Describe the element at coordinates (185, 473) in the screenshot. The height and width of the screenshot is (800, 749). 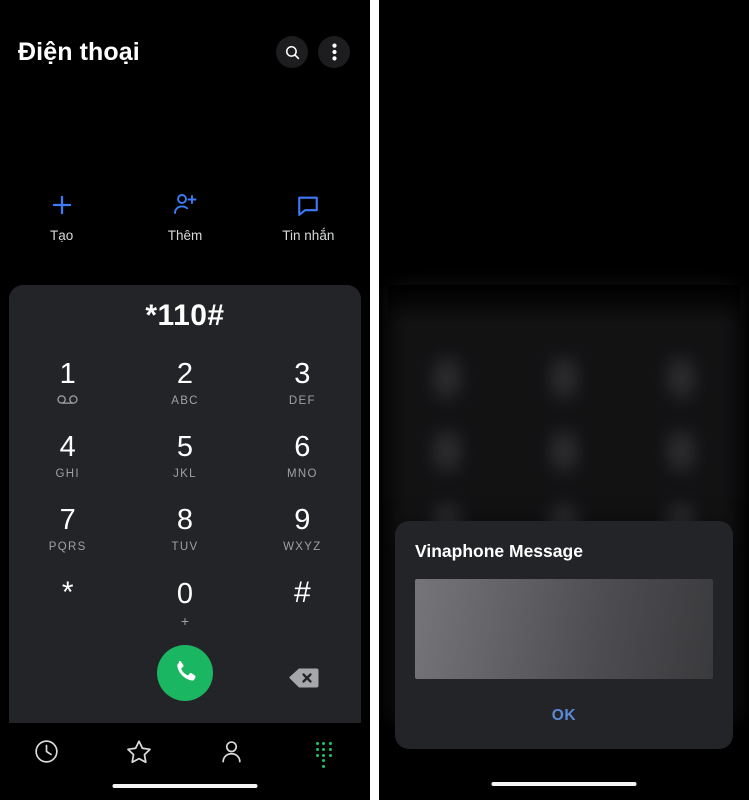
I see `key-letters: JKL` at that location.